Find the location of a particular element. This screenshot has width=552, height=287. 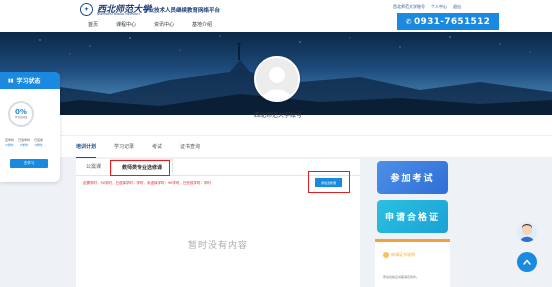

tab-study-records: 学习记录 is located at coordinates (124, 147).